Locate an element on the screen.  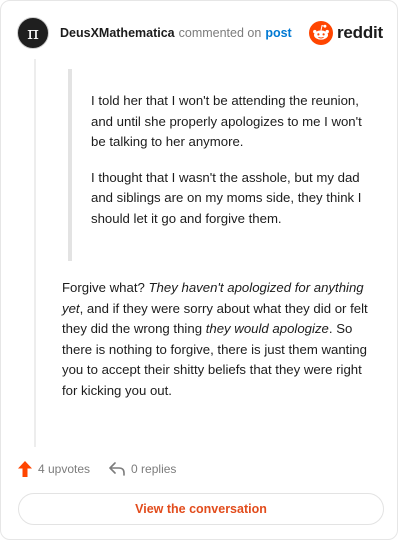
post-link: post is located at coordinates (278, 33).